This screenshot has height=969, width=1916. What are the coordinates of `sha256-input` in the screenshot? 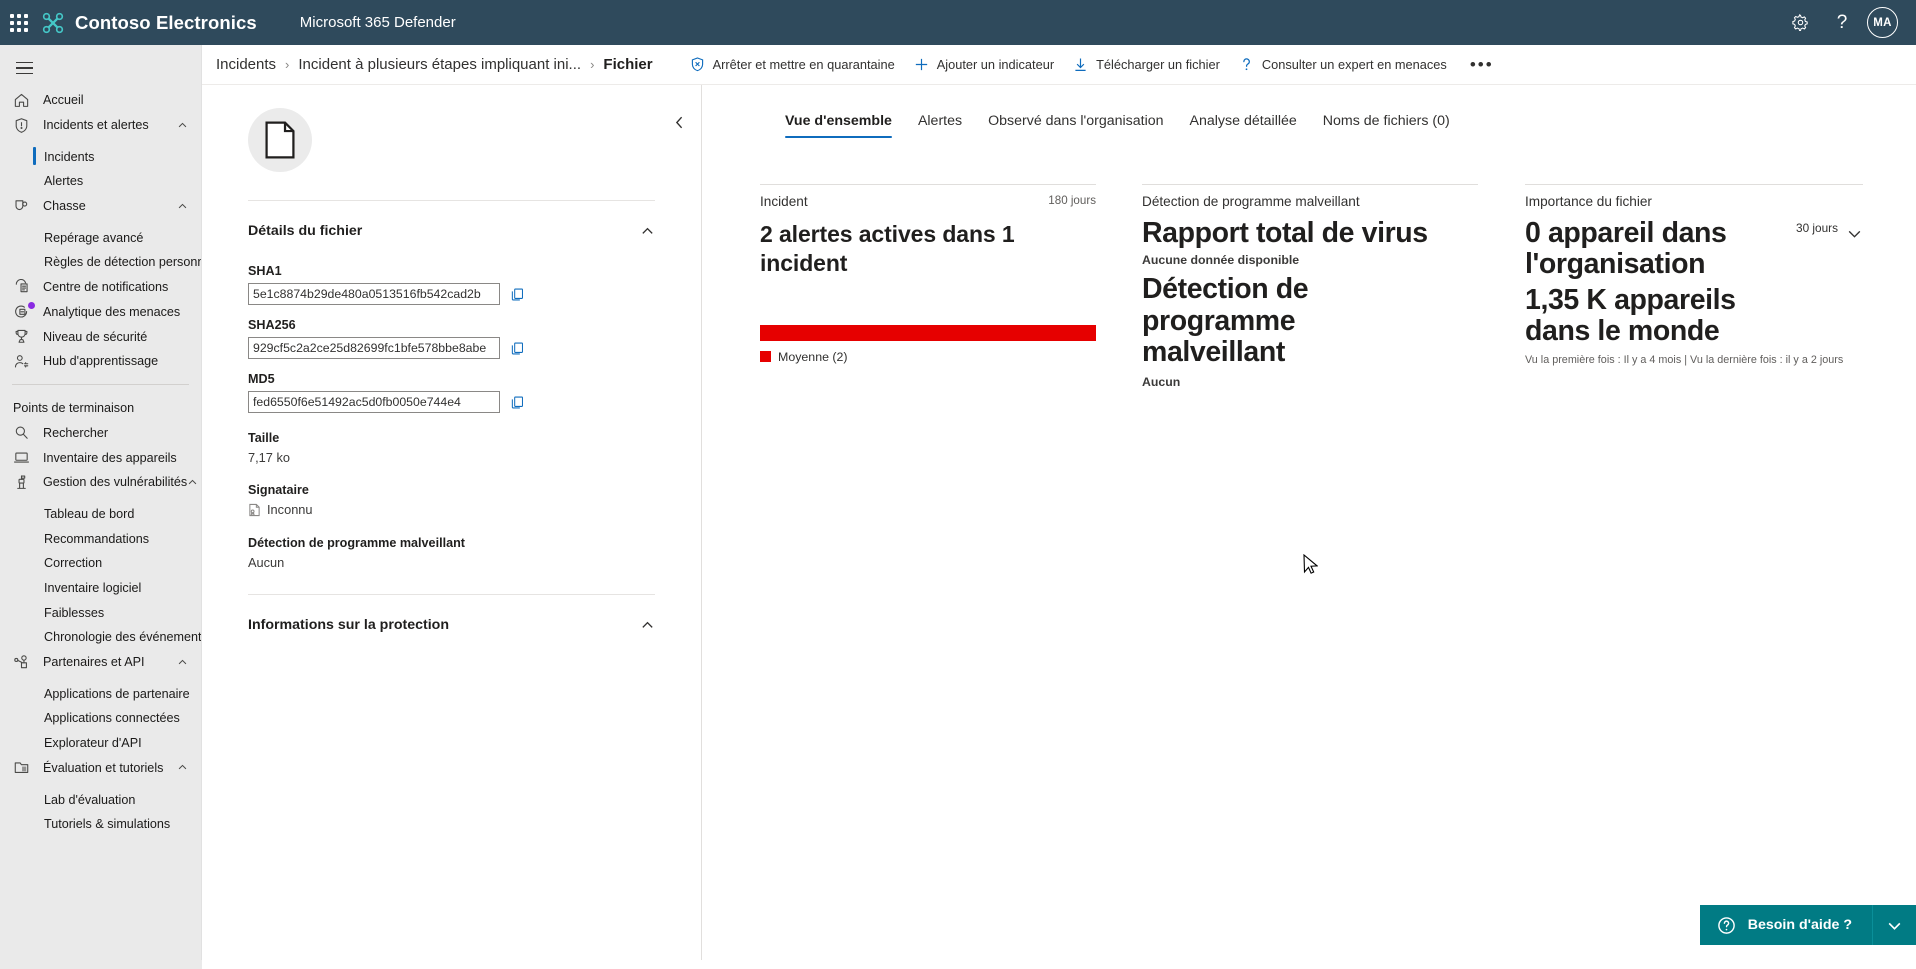 It's located at (374, 348).